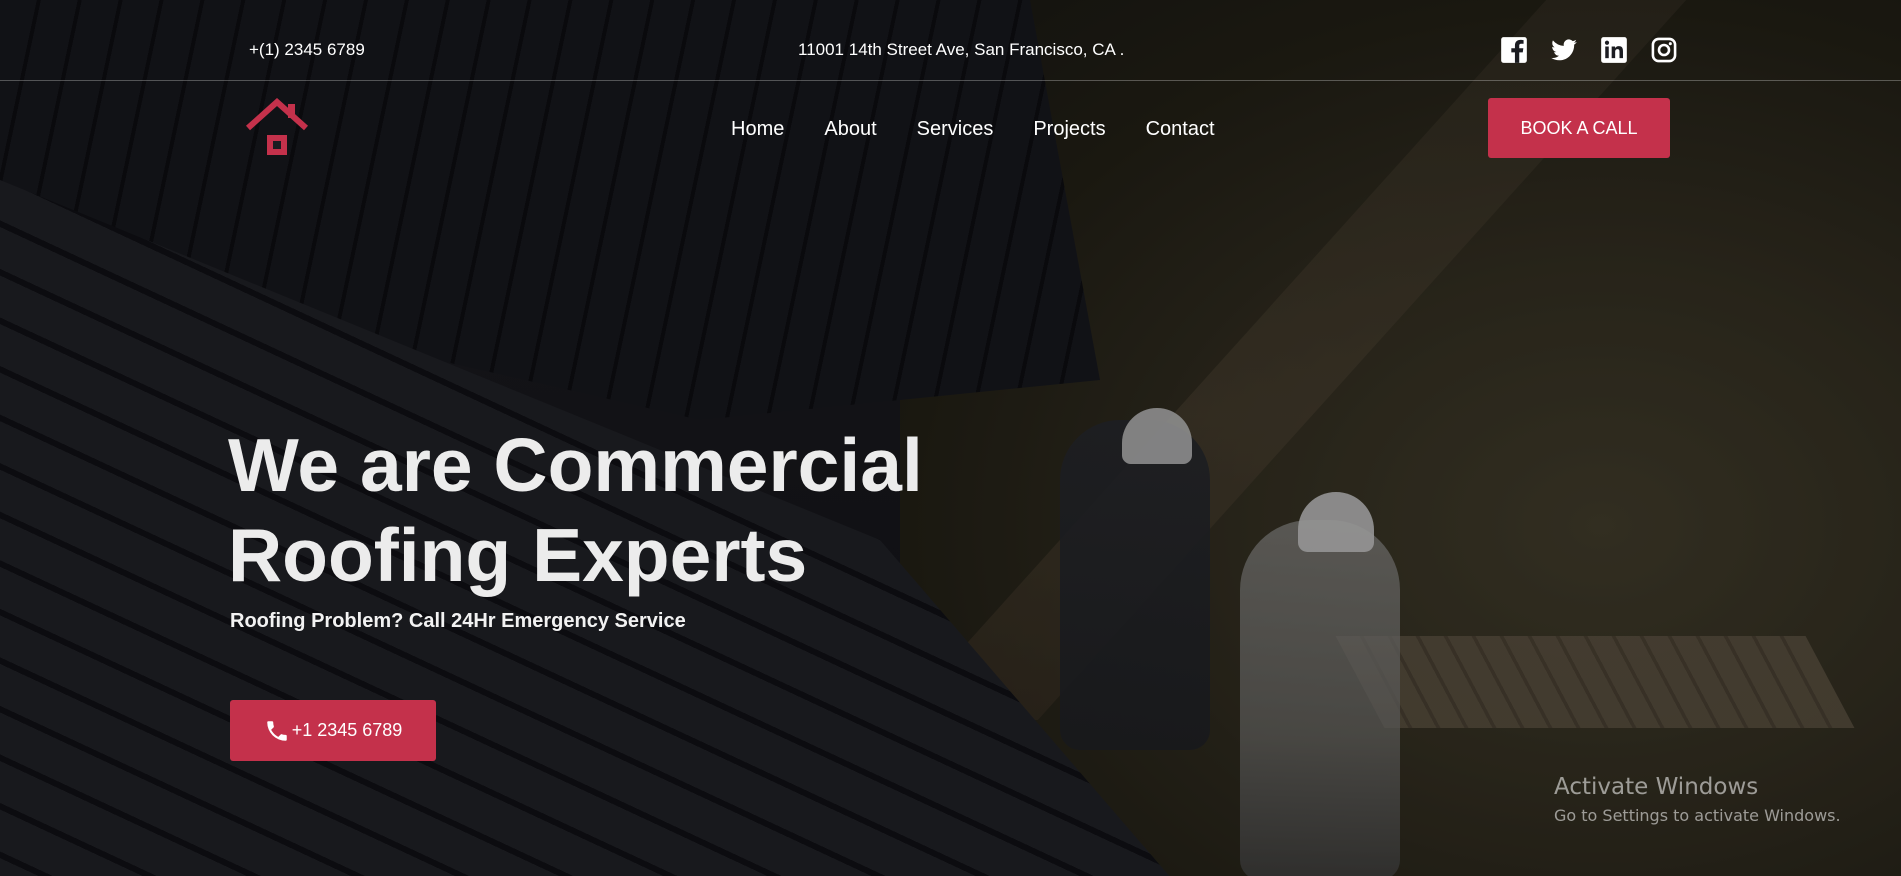 Image resolution: width=1901 pixels, height=876 pixels. What do you see at coordinates (1564, 50) in the screenshot?
I see `twitter-icon` at bounding box center [1564, 50].